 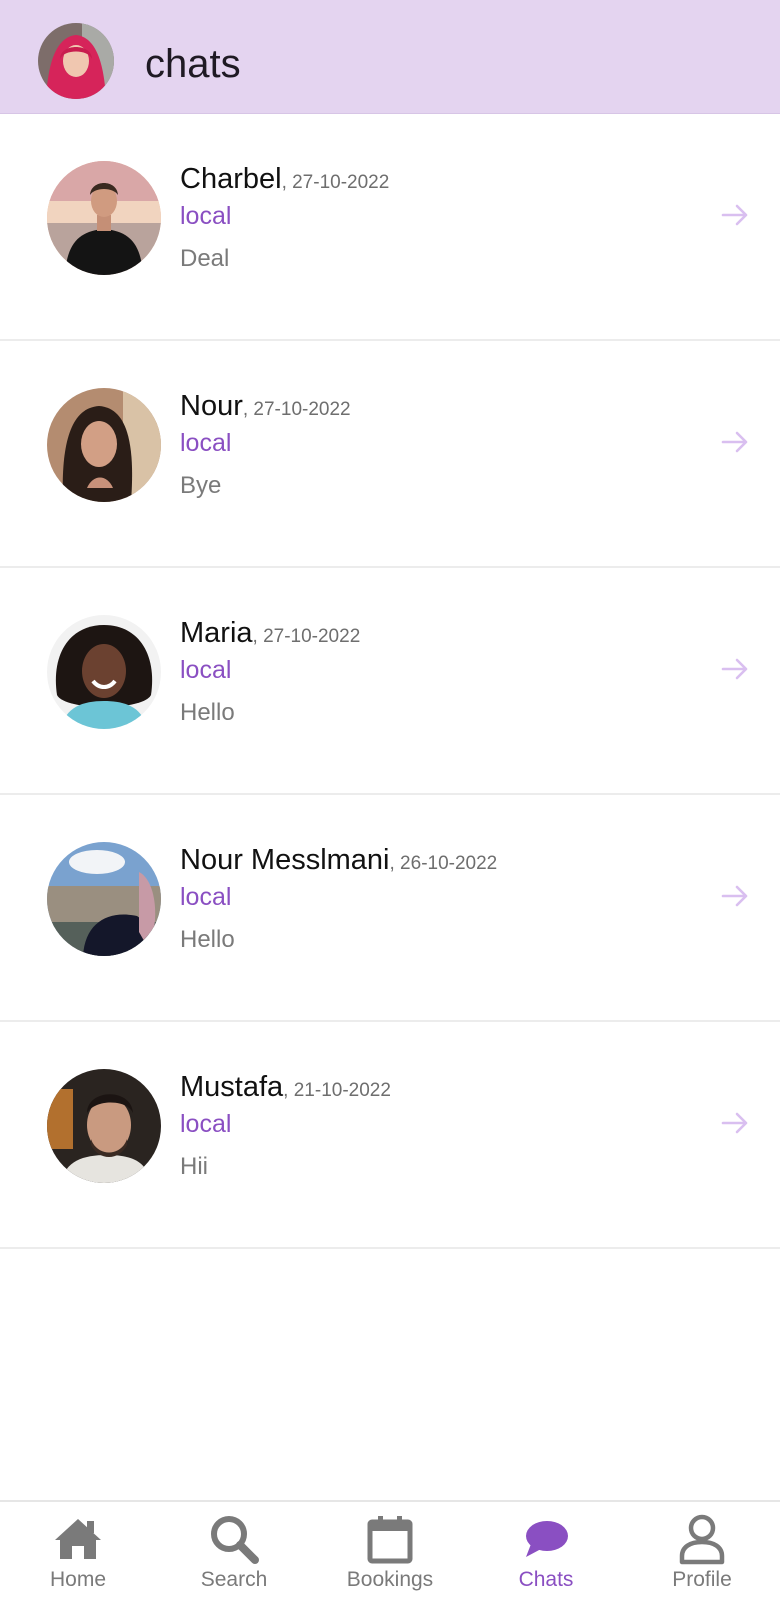 What do you see at coordinates (702, 1539) in the screenshot?
I see `person-icon` at bounding box center [702, 1539].